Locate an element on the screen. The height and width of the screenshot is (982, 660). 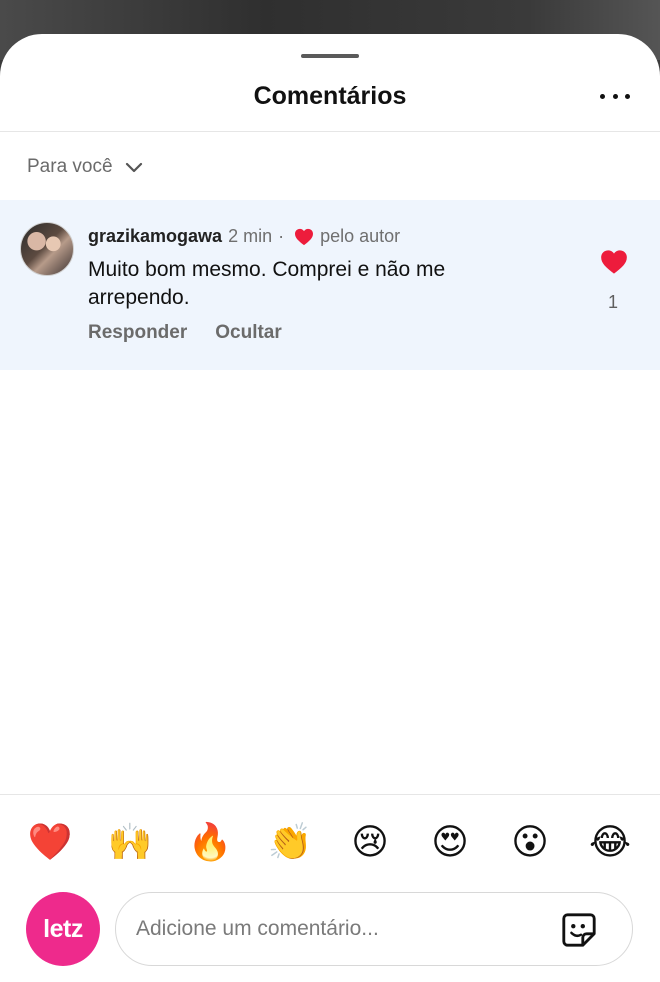
sheet-grabber is located at coordinates (330, 56).